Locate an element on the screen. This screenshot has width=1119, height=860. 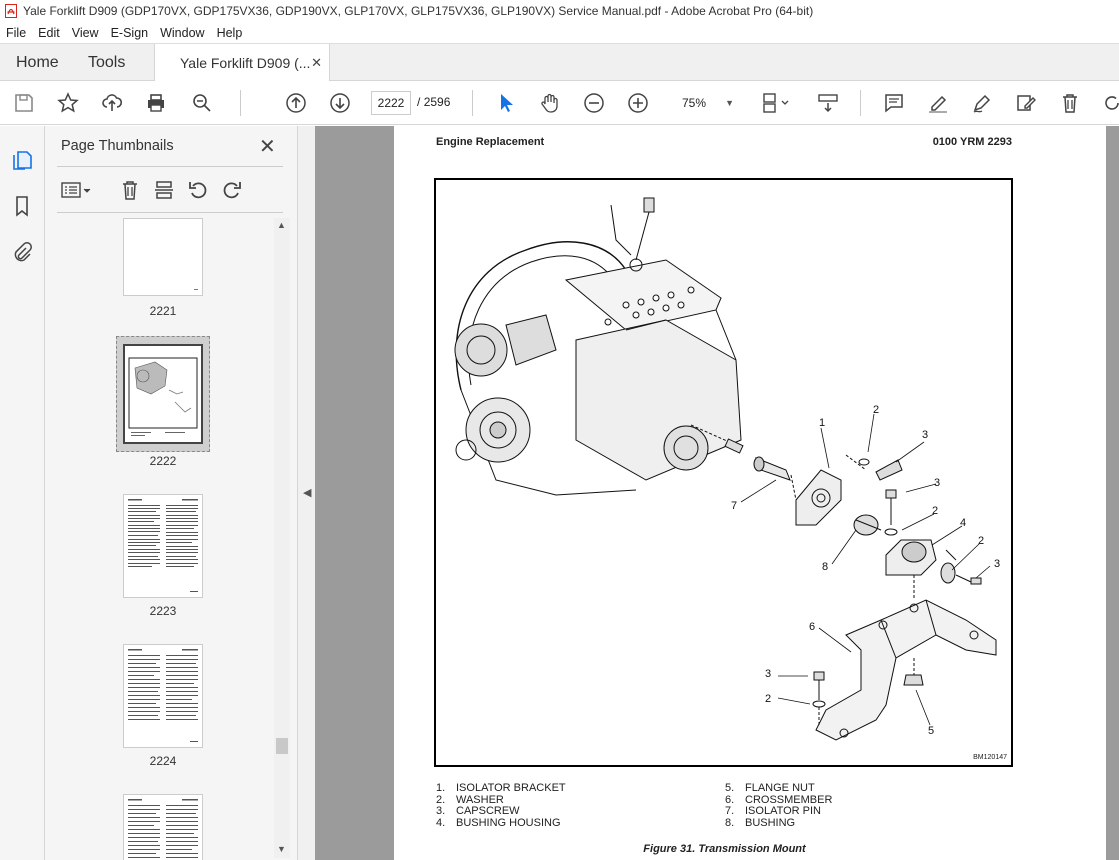
legend-item: 4. BUSHING HOUSING is located at coordinates (498, 822).